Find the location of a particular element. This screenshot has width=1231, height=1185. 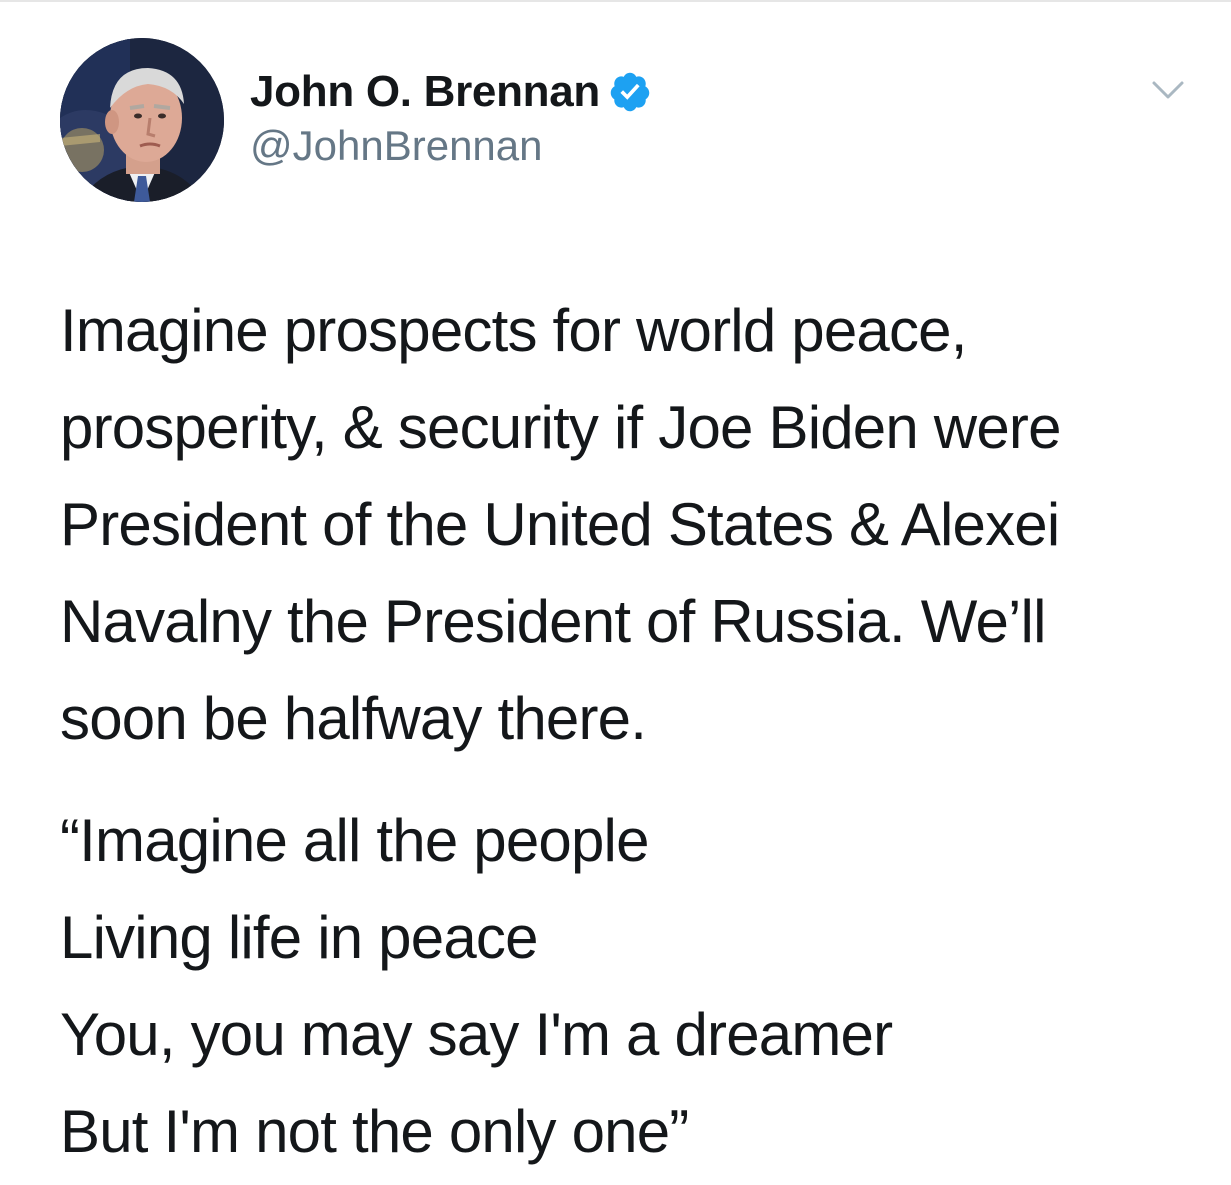

quote-line: But I'm not the only one” is located at coordinates (374, 1131).